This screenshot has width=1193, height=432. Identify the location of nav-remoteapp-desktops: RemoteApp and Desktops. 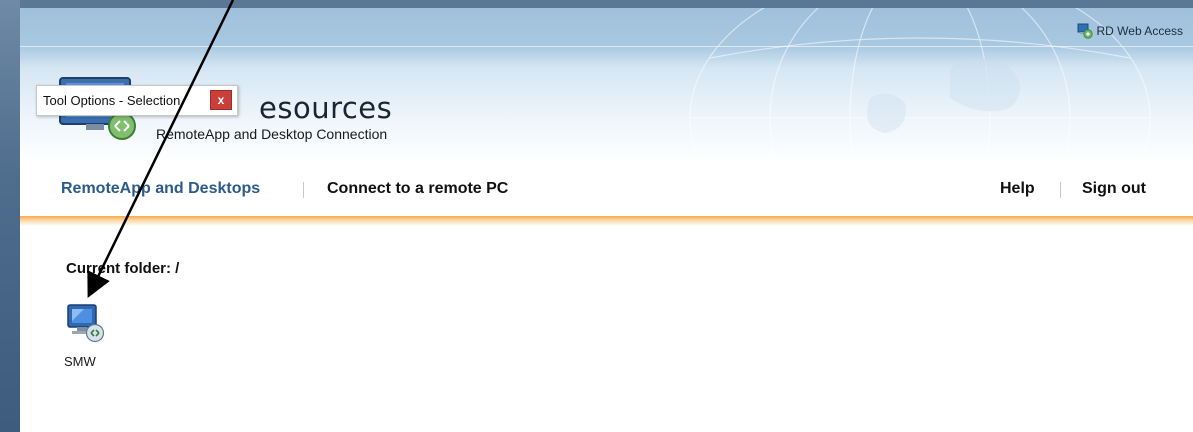
(160, 189).